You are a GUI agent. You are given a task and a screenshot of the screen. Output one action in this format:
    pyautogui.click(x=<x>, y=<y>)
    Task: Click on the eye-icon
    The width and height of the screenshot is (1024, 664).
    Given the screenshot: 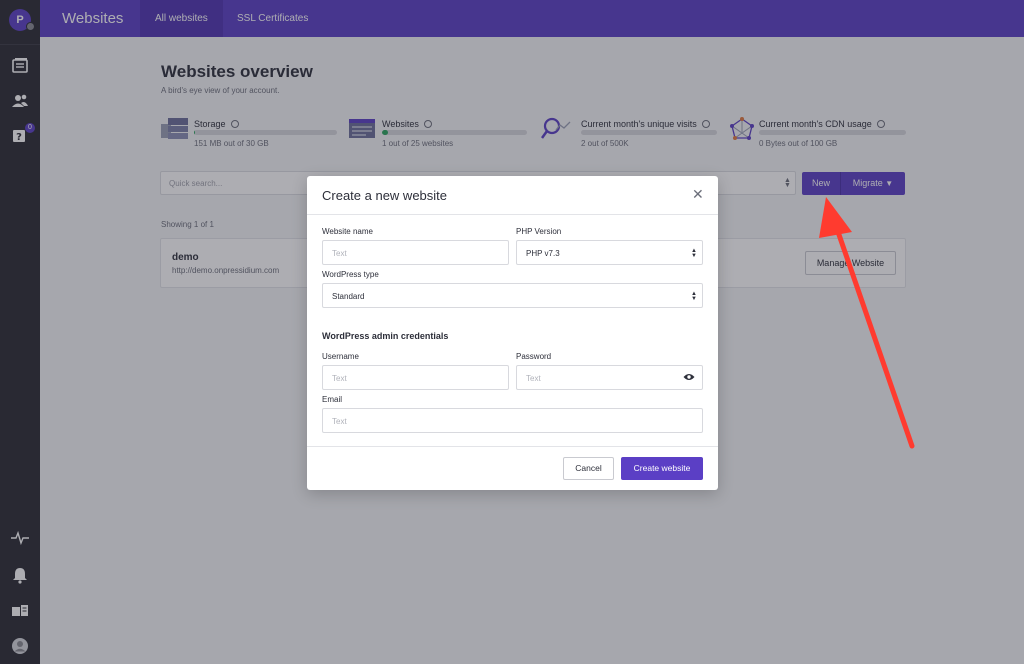 What is the action you would take?
    pyautogui.click(x=689, y=377)
    